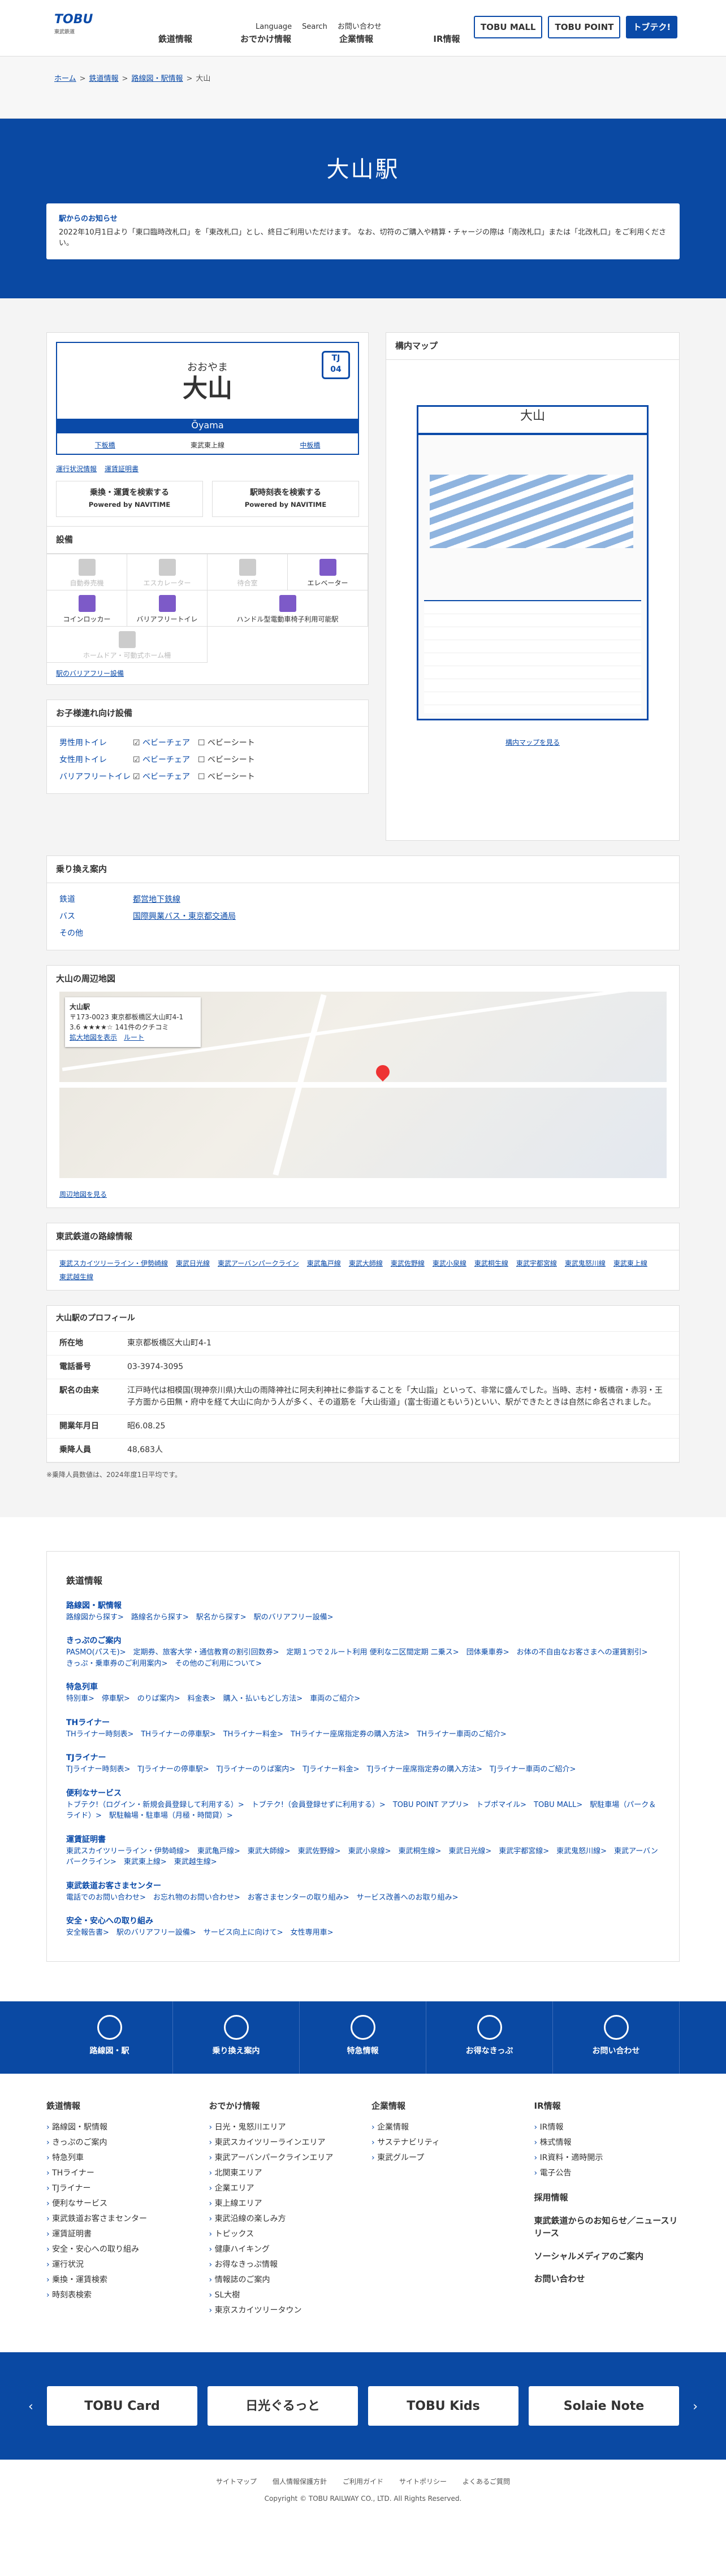 This screenshot has width=726, height=2576. What do you see at coordinates (119, 2265) in the screenshot?
I see `footer-link: 運行状況` at bounding box center [119, 2265].